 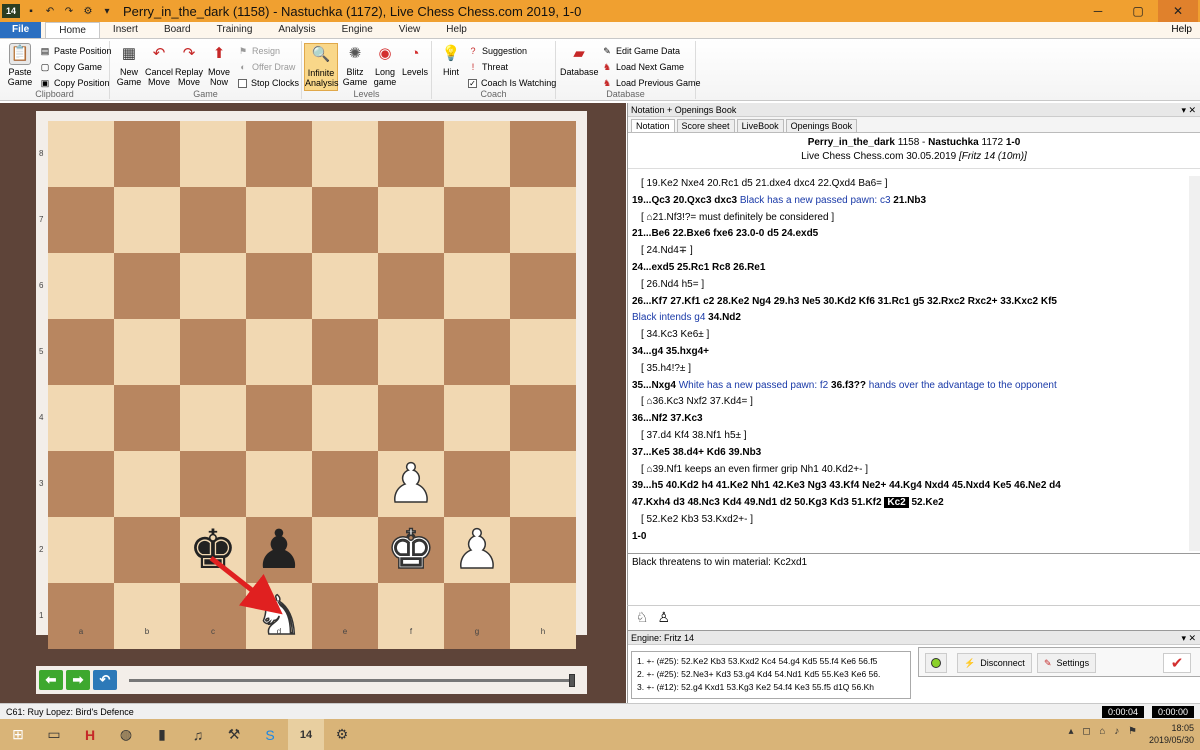 I want to click on h-app-icon: H, so click(x=90, y=734).